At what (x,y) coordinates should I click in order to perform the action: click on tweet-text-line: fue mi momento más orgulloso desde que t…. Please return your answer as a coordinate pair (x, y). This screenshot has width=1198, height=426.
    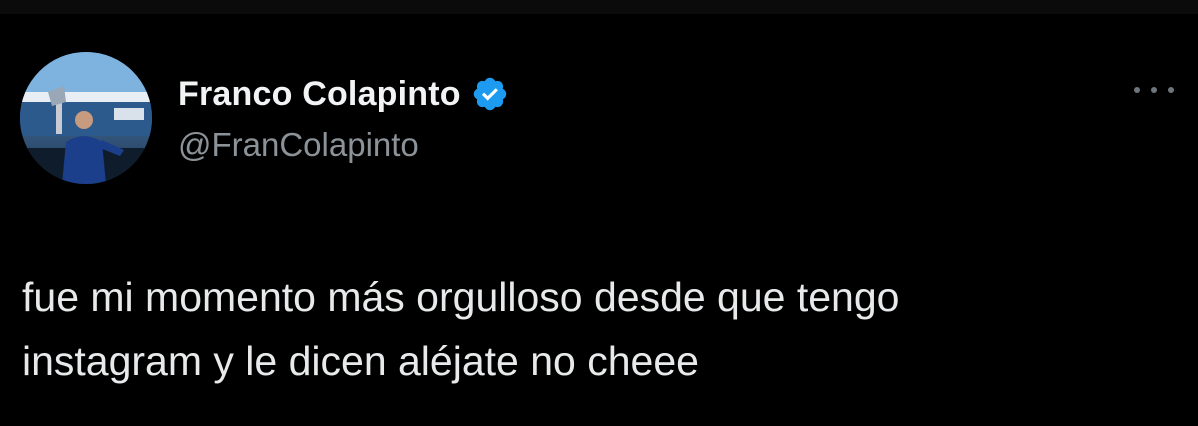
    Looking at the image, I should click on (461, 297).